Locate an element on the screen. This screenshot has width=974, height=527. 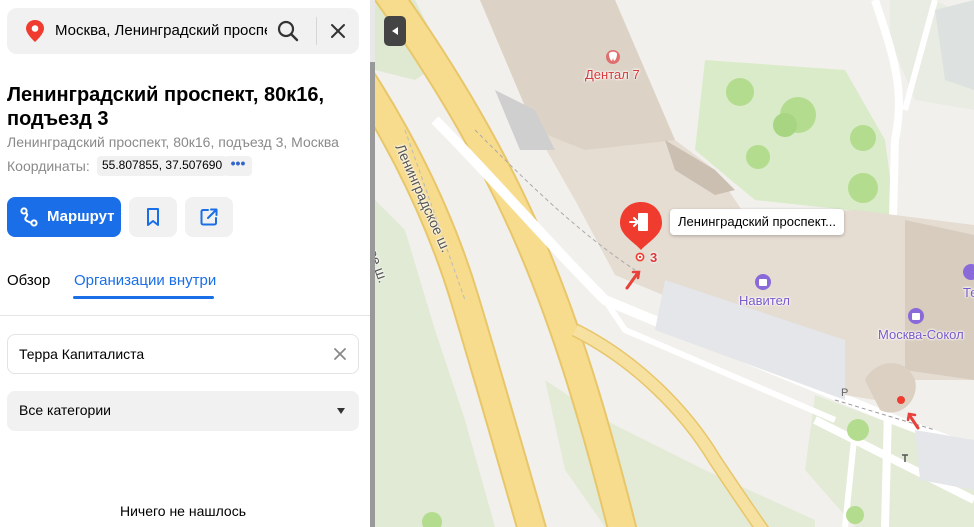
bookmark-button is located at coordinates (153, 217).